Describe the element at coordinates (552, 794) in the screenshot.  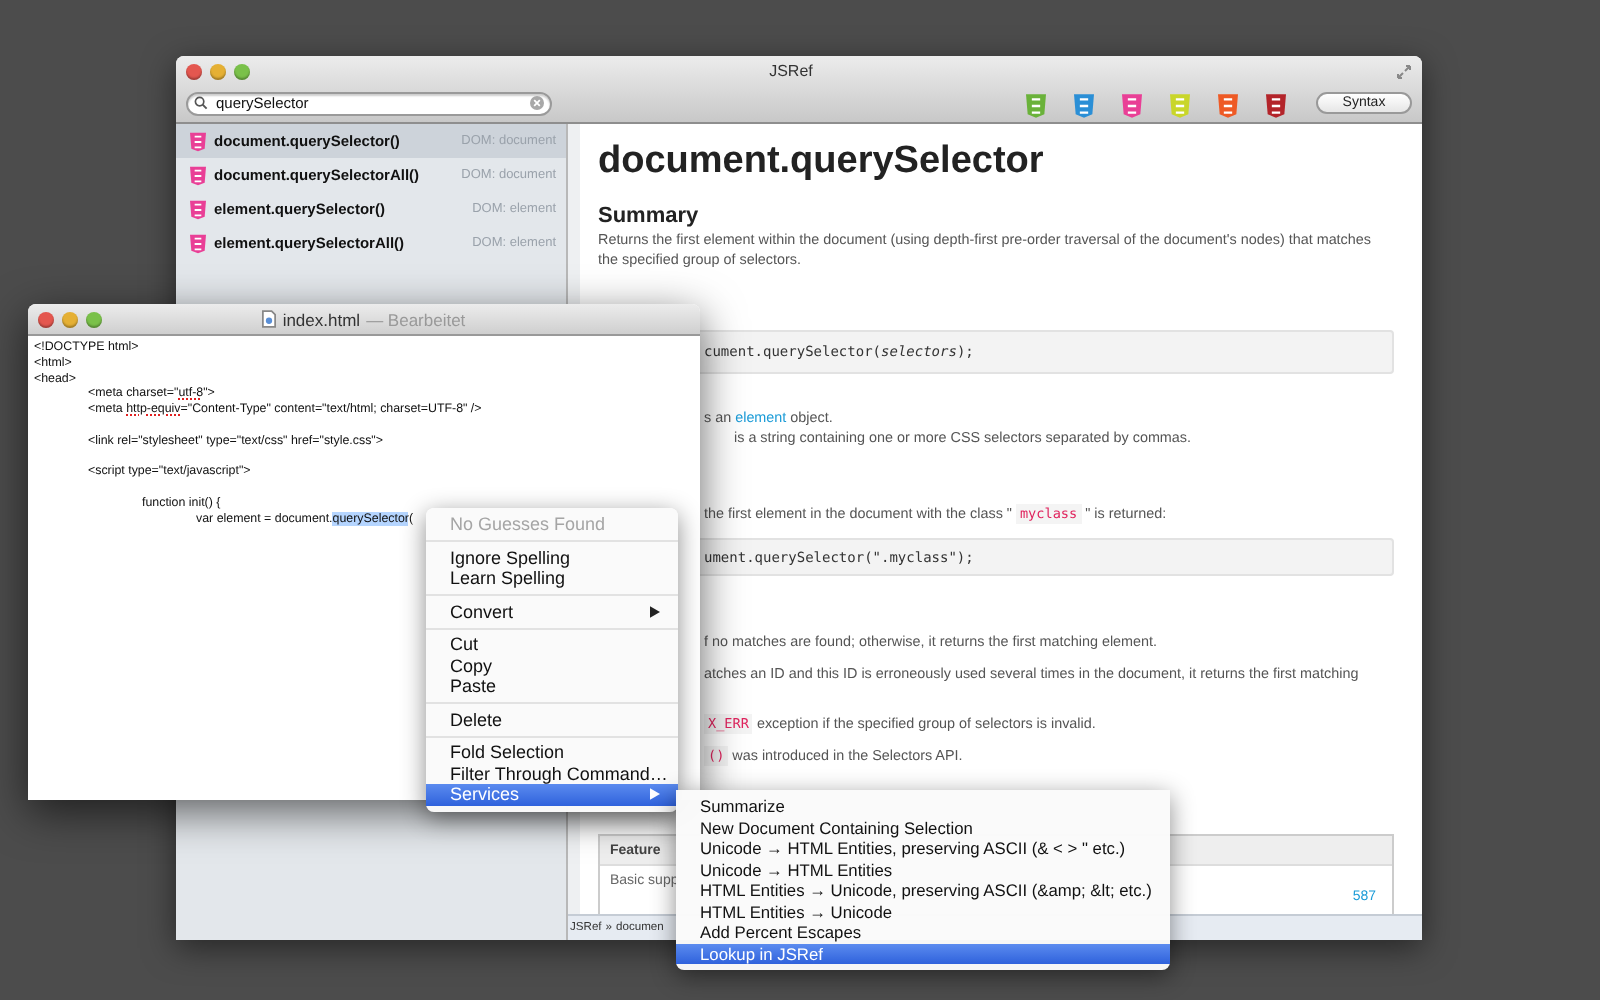
I see `menu-item: Services` at that location.